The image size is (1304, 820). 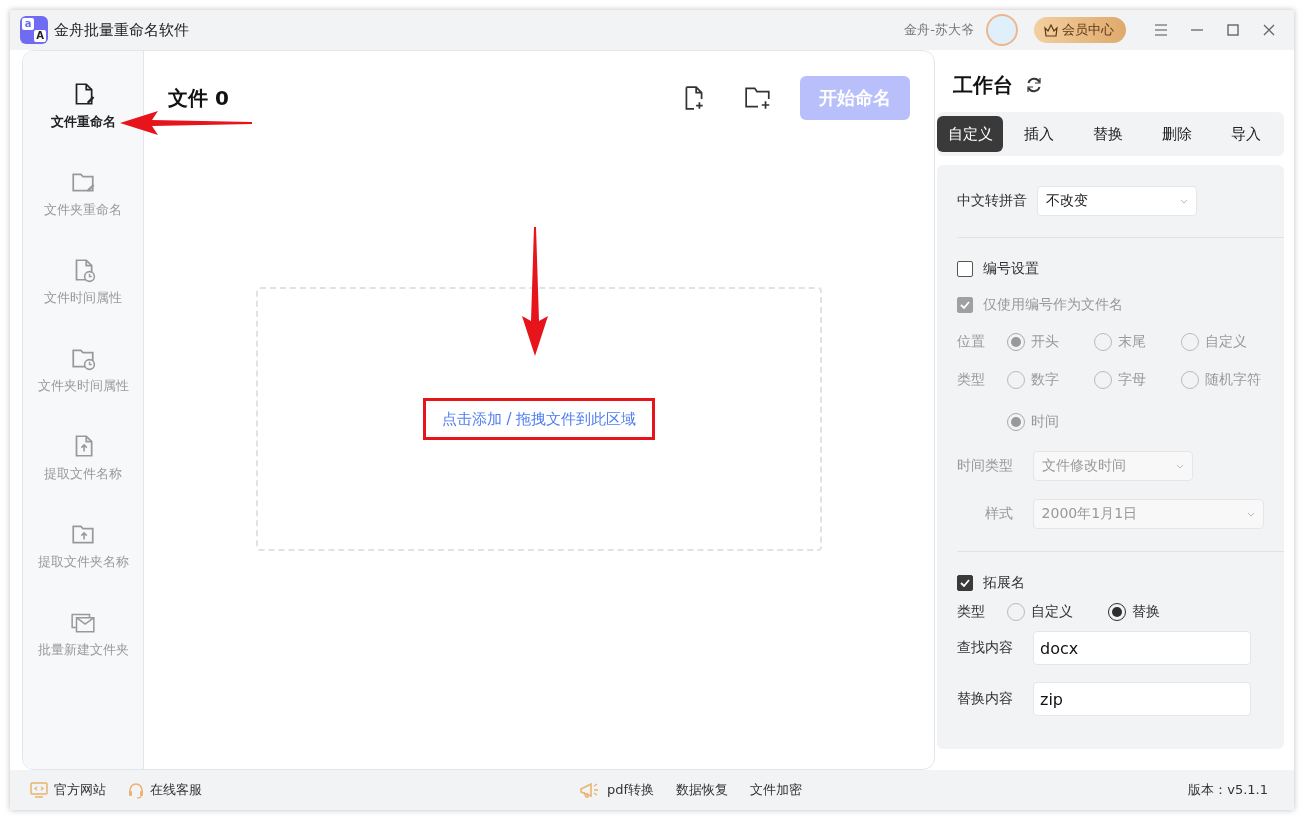 What do you see at coordinates (985, 699) in the screenshot?
I see `field-label: 替换内容` at bounding box center [985, 699].